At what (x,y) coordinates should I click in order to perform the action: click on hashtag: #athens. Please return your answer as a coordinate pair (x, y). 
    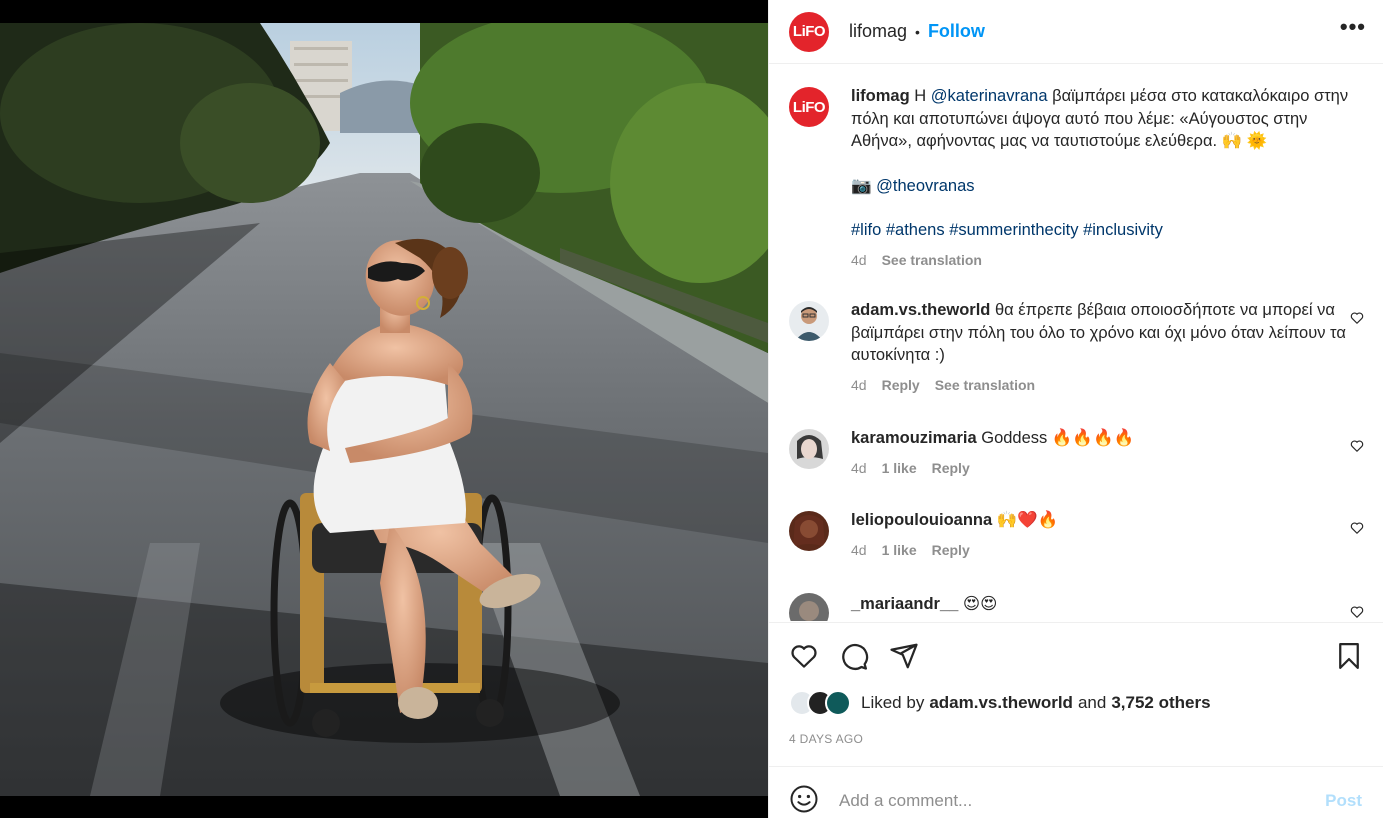
    Looking at the image, I should click on (915, 230).